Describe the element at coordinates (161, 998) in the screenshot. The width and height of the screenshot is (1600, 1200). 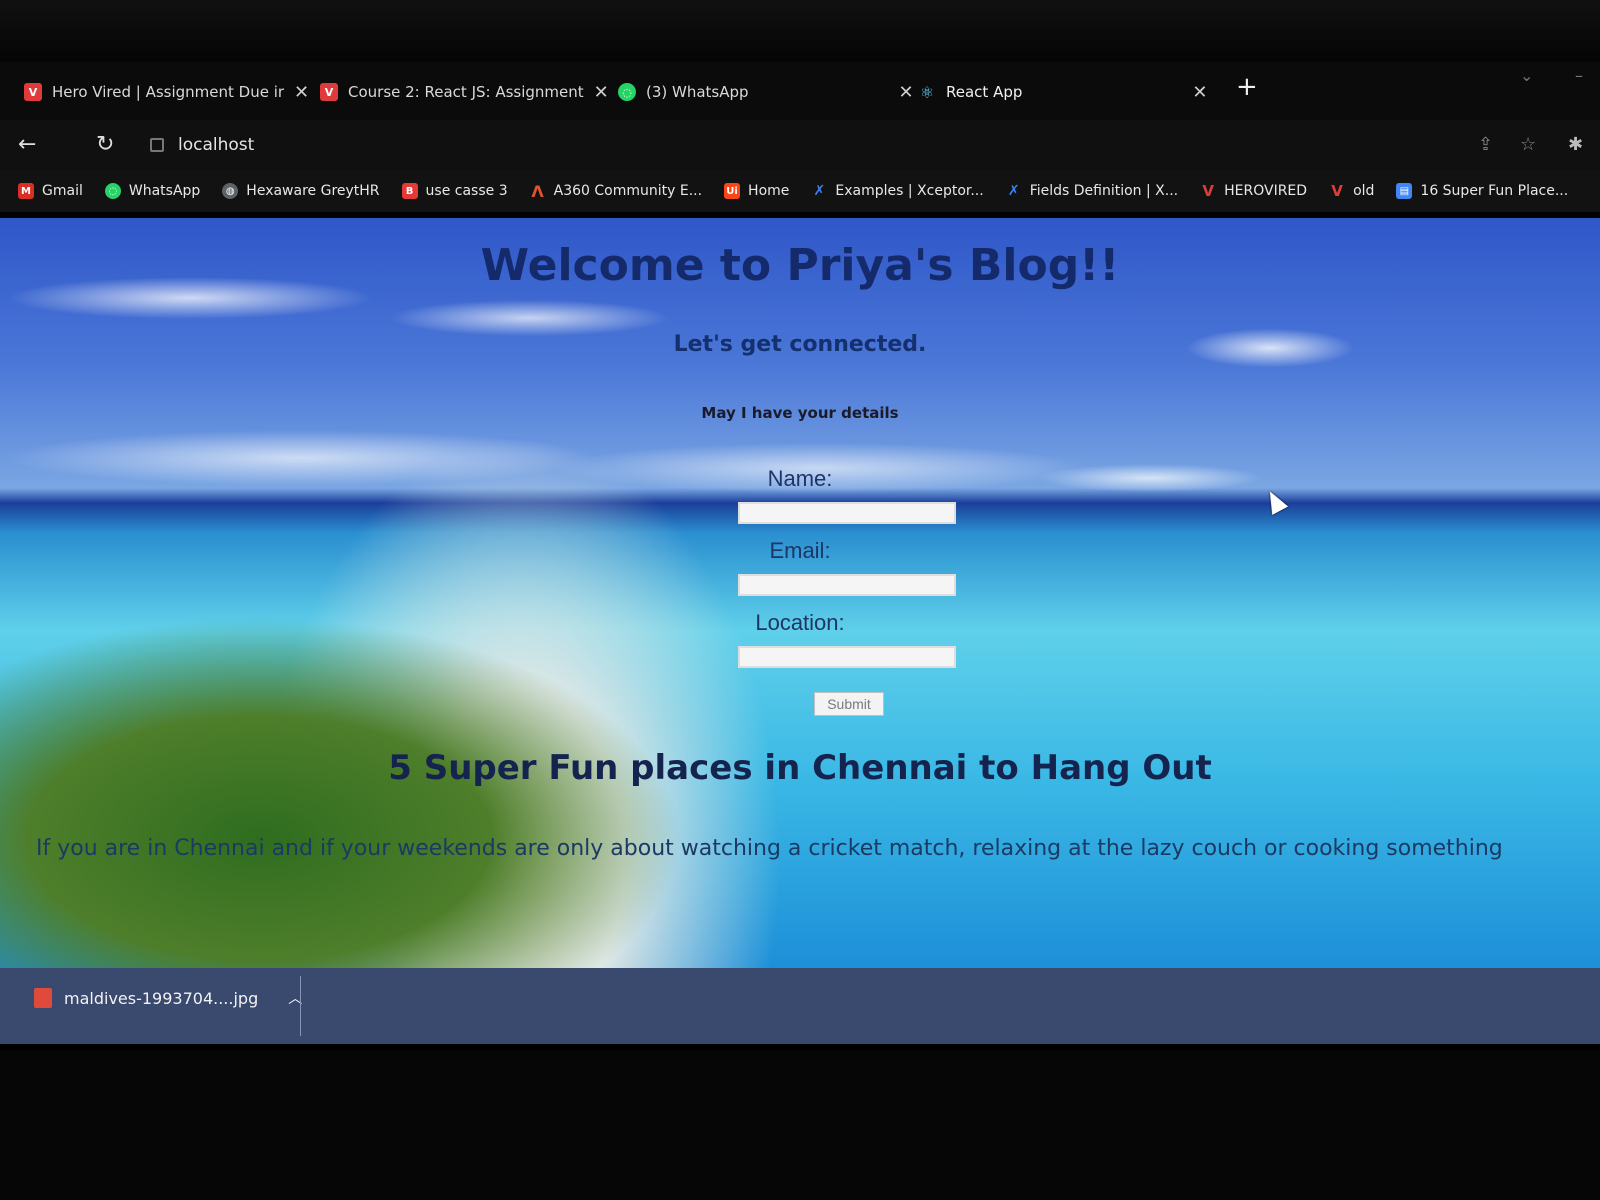
I see `download-filename: maldives-1993704....jpg` at that location.